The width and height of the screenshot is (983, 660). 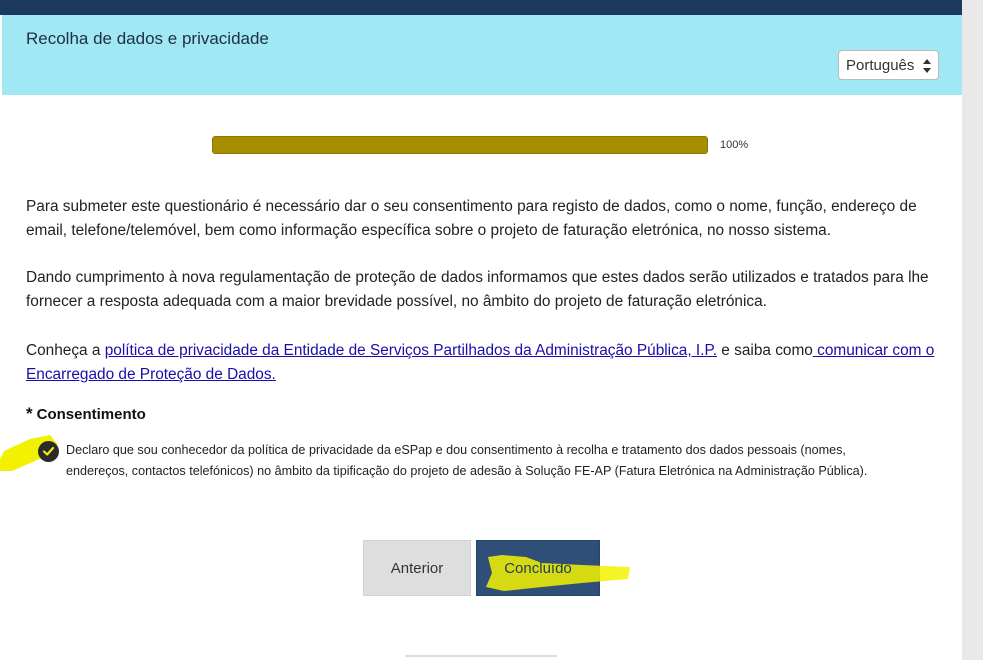 What do you see at coordinates (29, 413) in the screenshot?
I see `required-mark: *` at bounding box center [29, 413].